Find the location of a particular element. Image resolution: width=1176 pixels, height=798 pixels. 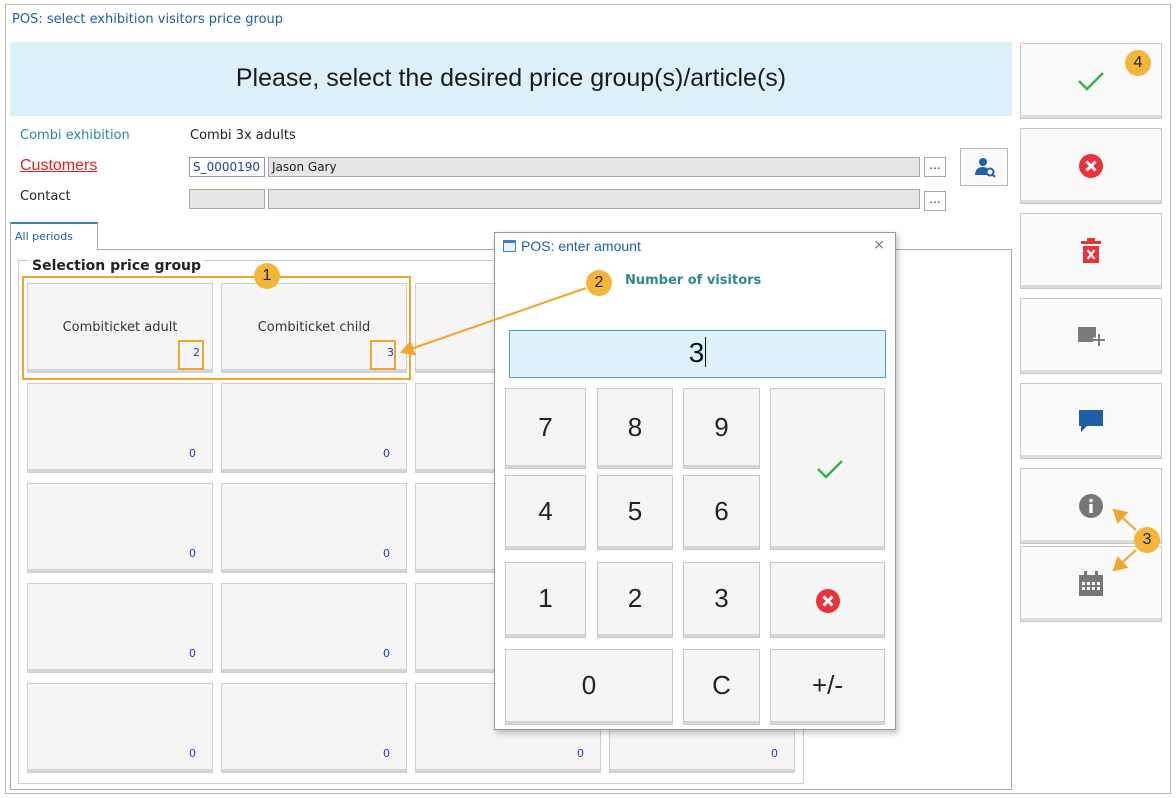

key-1: 1 is located at coordinates (545, 600).